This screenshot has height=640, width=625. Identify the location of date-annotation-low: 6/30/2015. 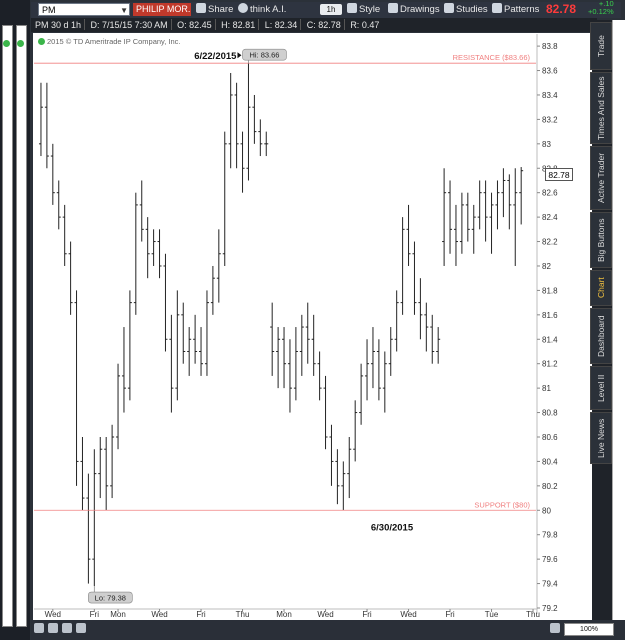
(392, 527).